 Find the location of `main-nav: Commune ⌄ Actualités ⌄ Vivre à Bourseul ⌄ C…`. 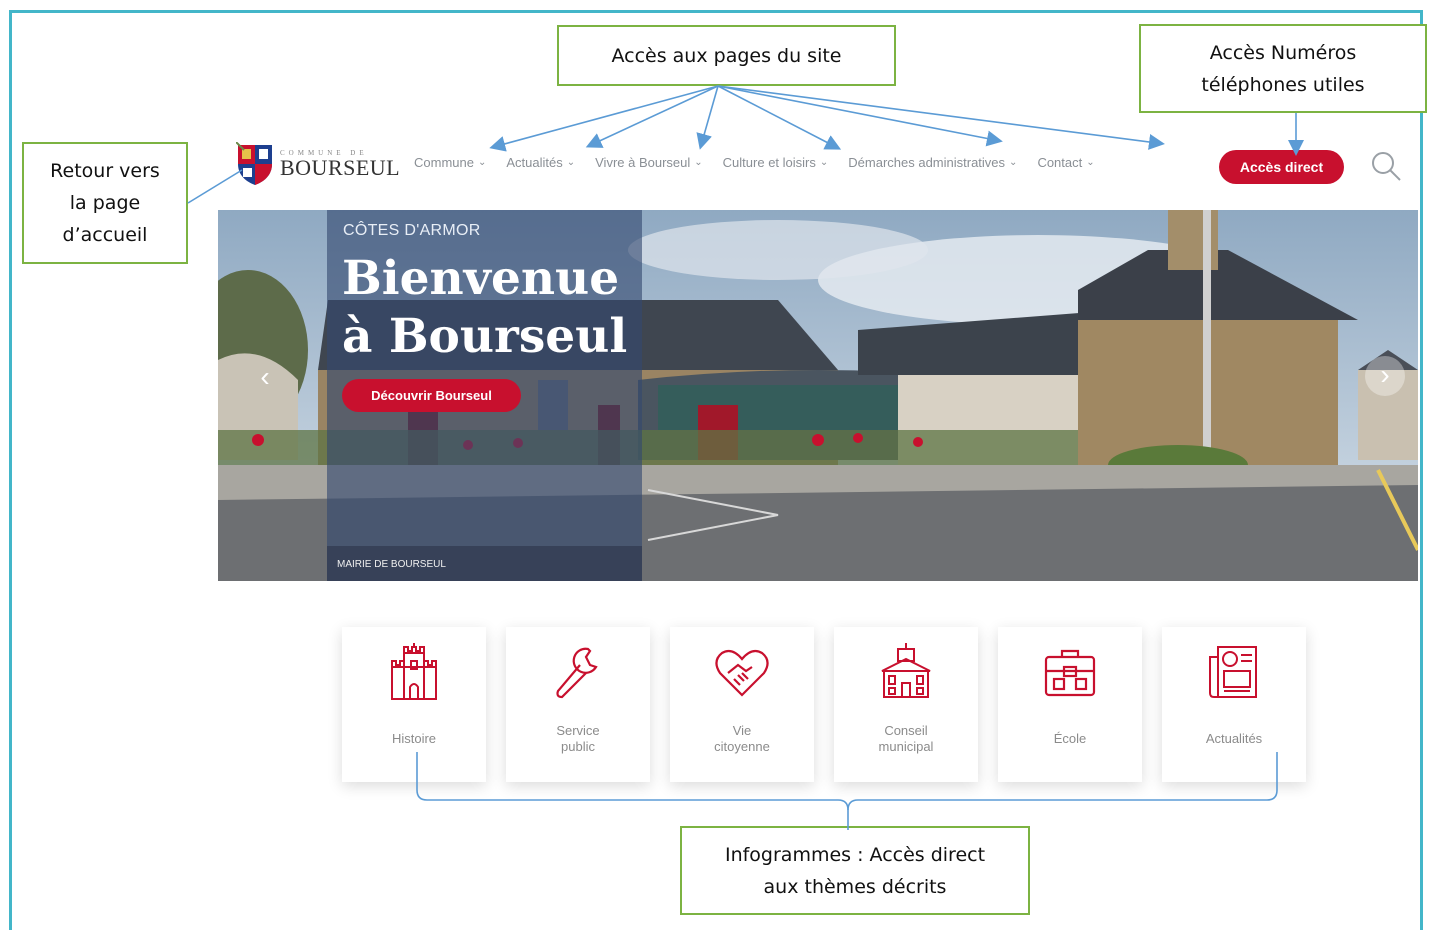

main-nav: Commune ⌄ Actualités ⌄ Vivre à Bourseul ⌄ C… is located at coordinates (764, 162).